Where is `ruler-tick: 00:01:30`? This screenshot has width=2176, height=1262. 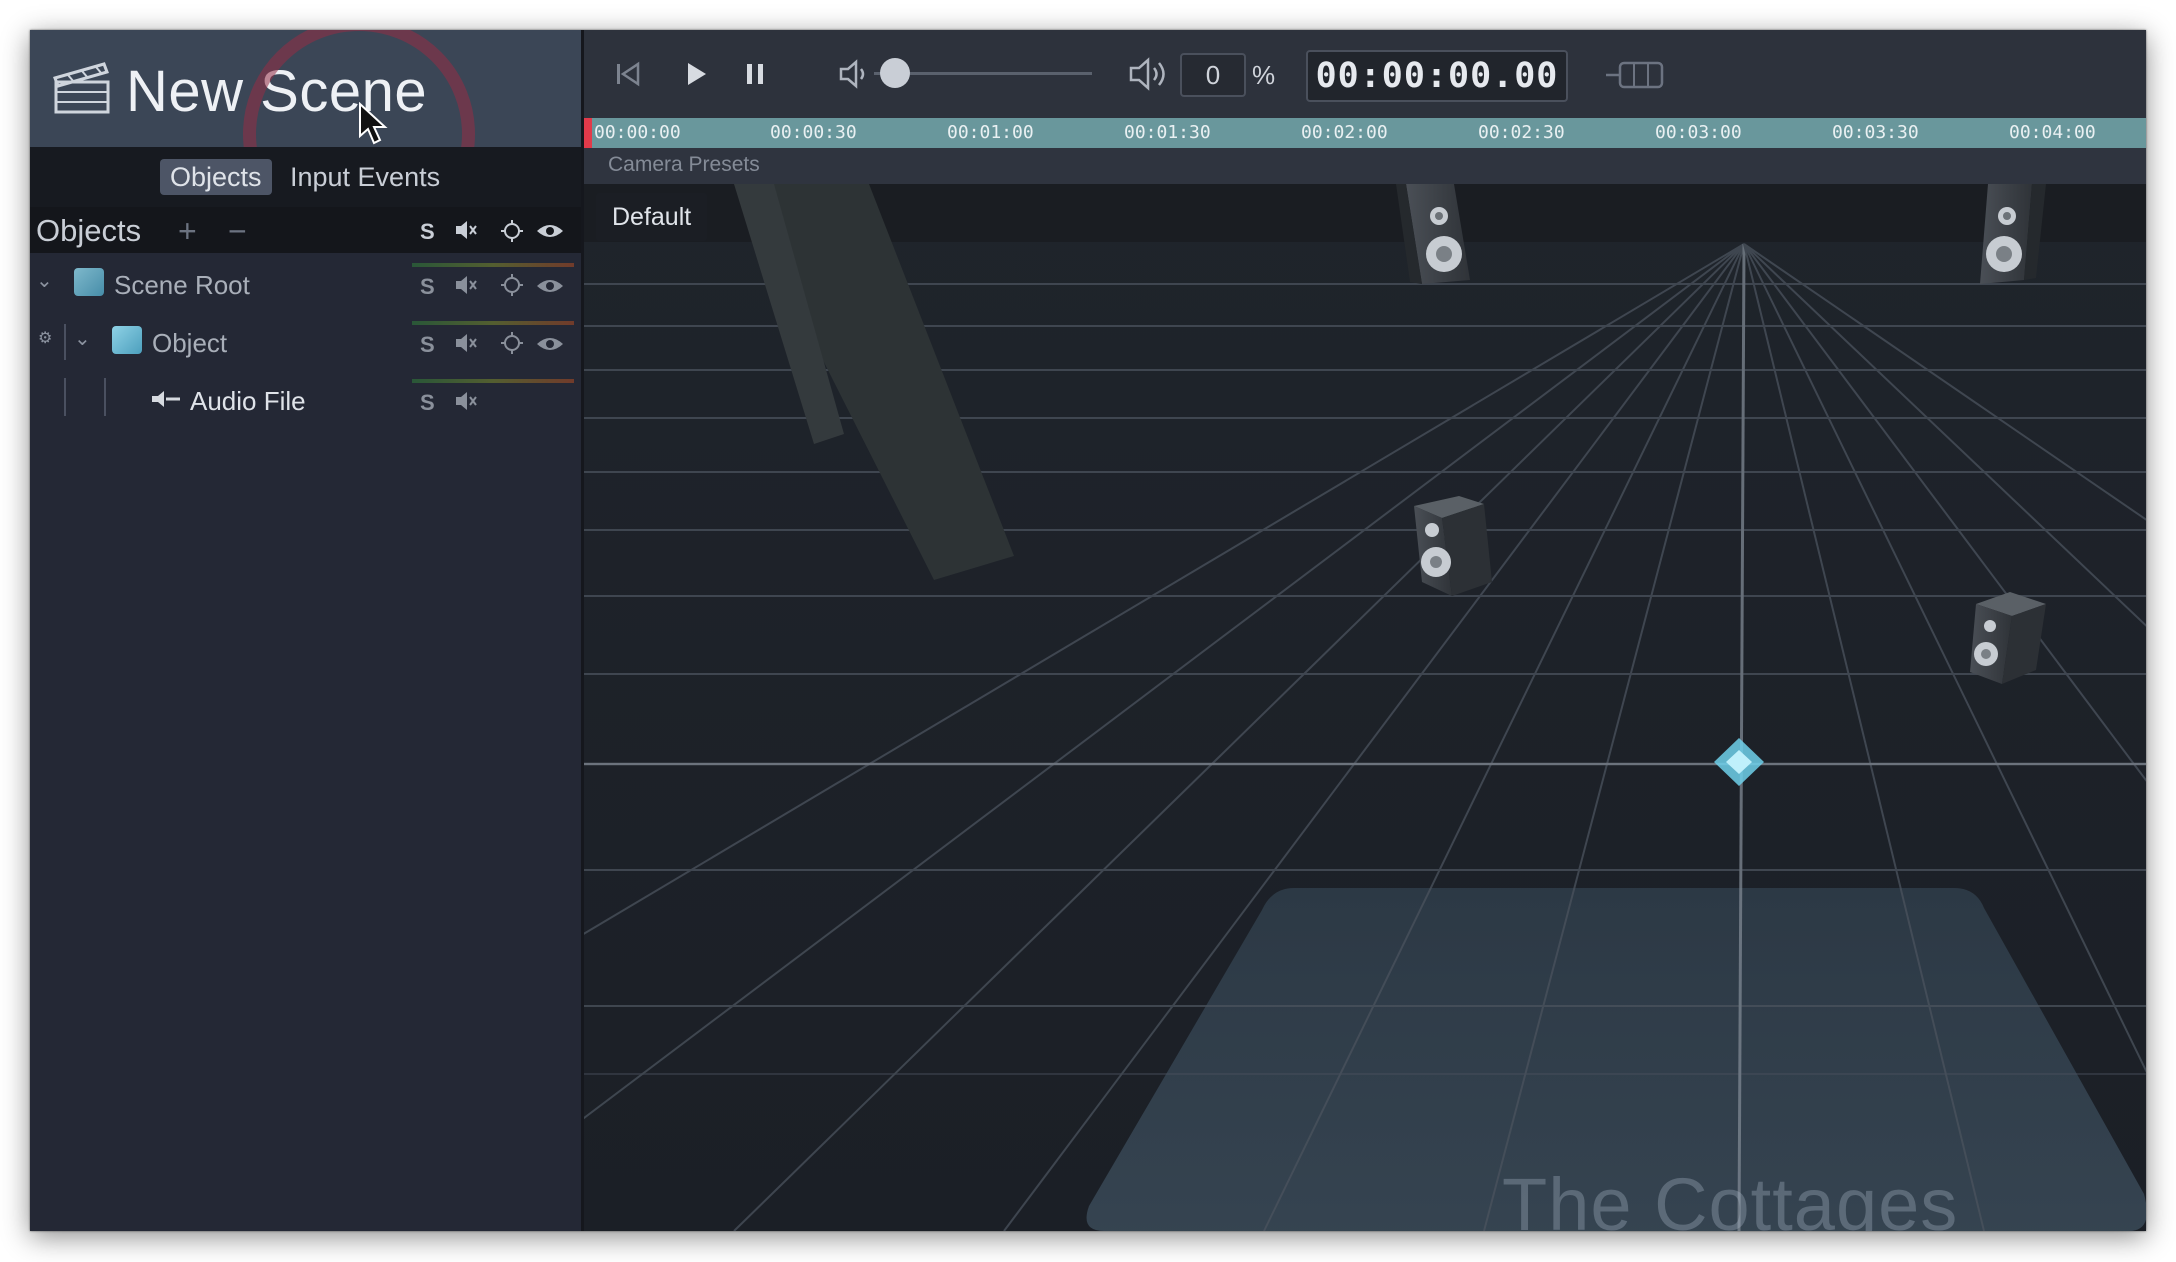
ruler-tick: 00:01:30 is located at coordinates (1167, 132).